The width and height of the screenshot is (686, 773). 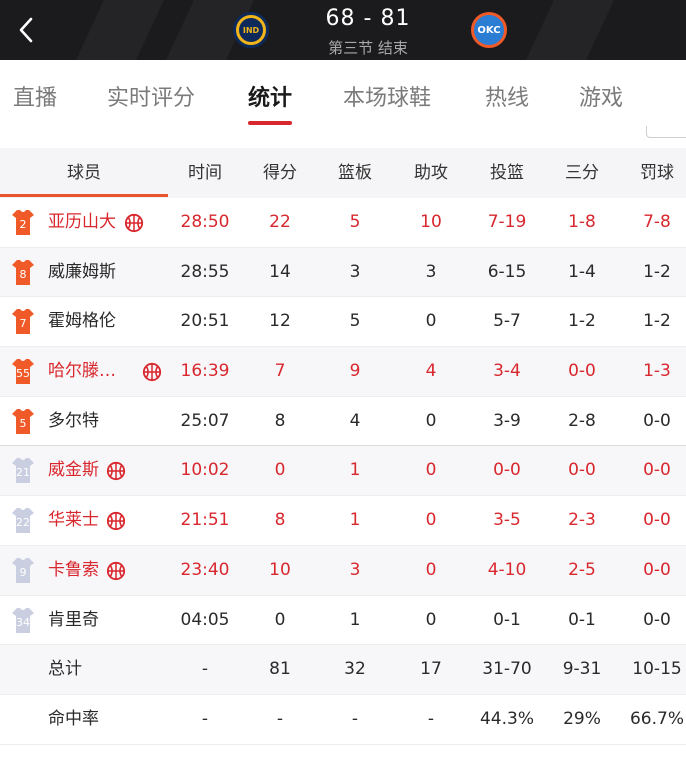 I want to click on player-name: 总计, so click(x=65, y=669).